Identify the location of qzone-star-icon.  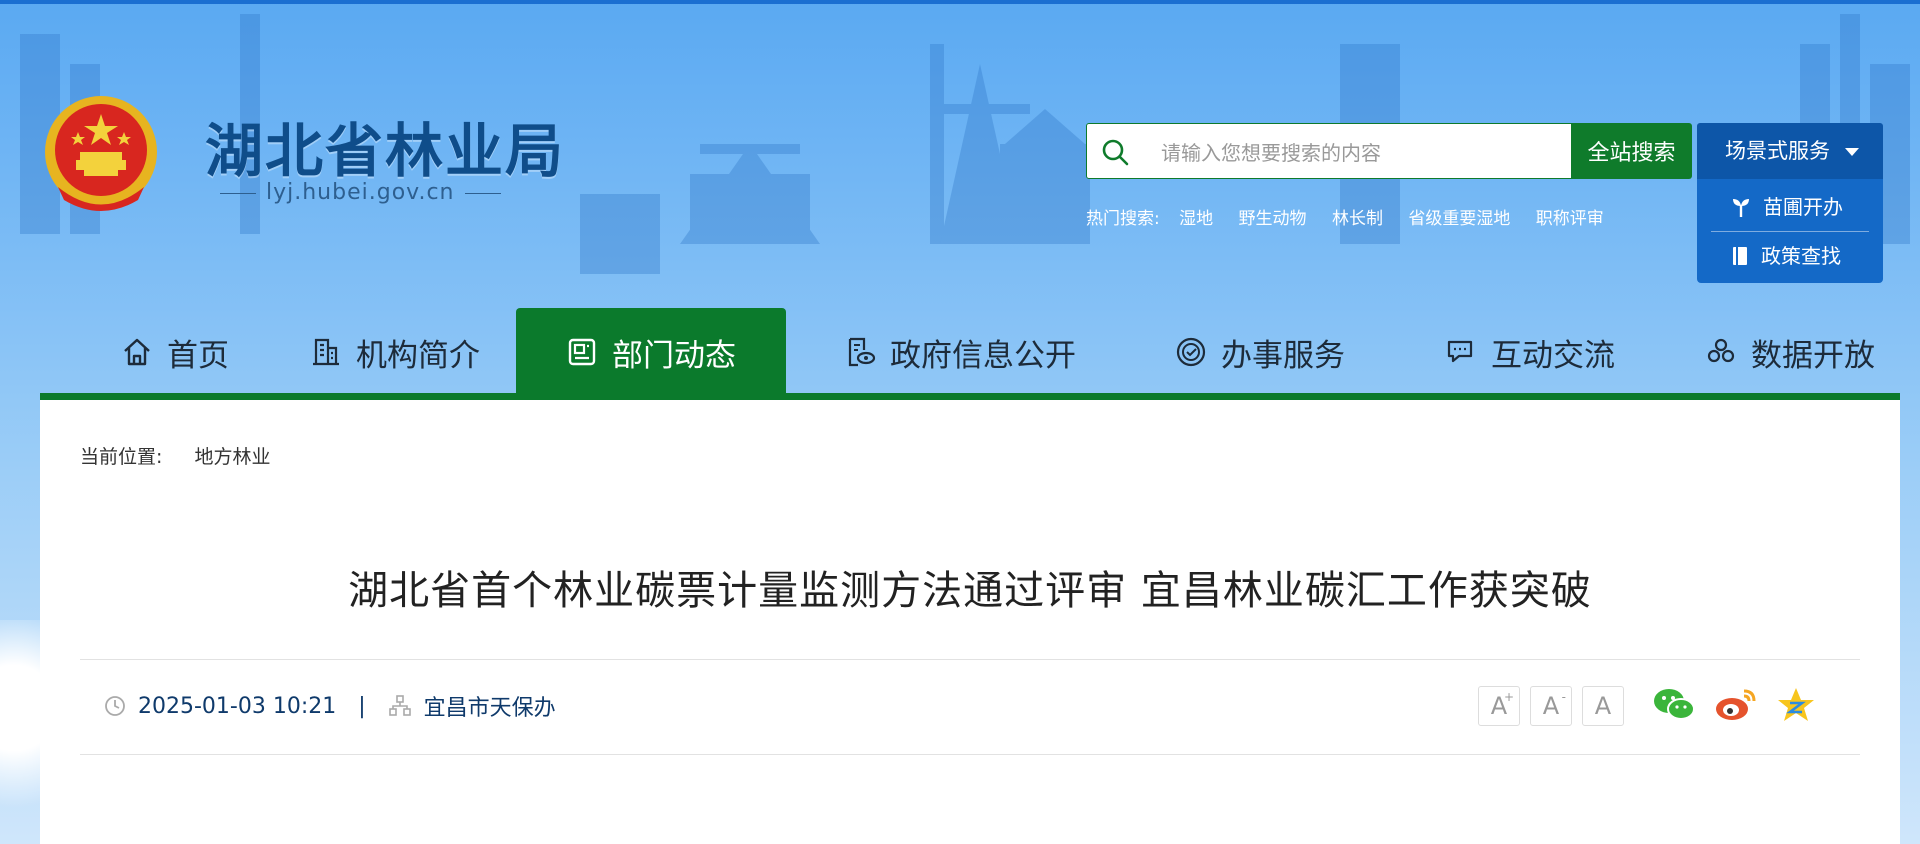
(1796, 704).